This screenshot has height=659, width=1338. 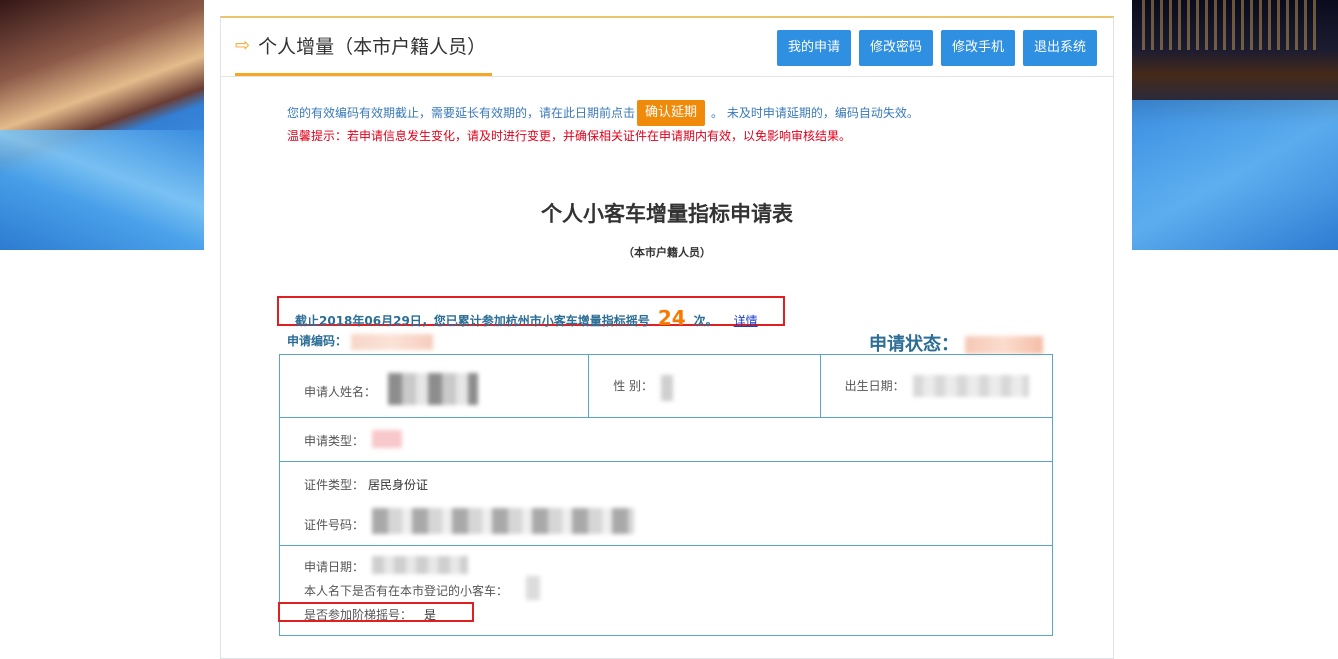 I want to click on background-banner-right, so click(x=1235, y=125).